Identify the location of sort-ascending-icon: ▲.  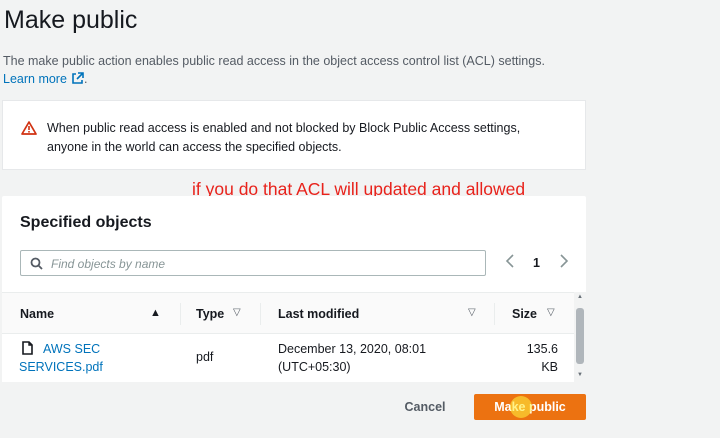
(155, 313).